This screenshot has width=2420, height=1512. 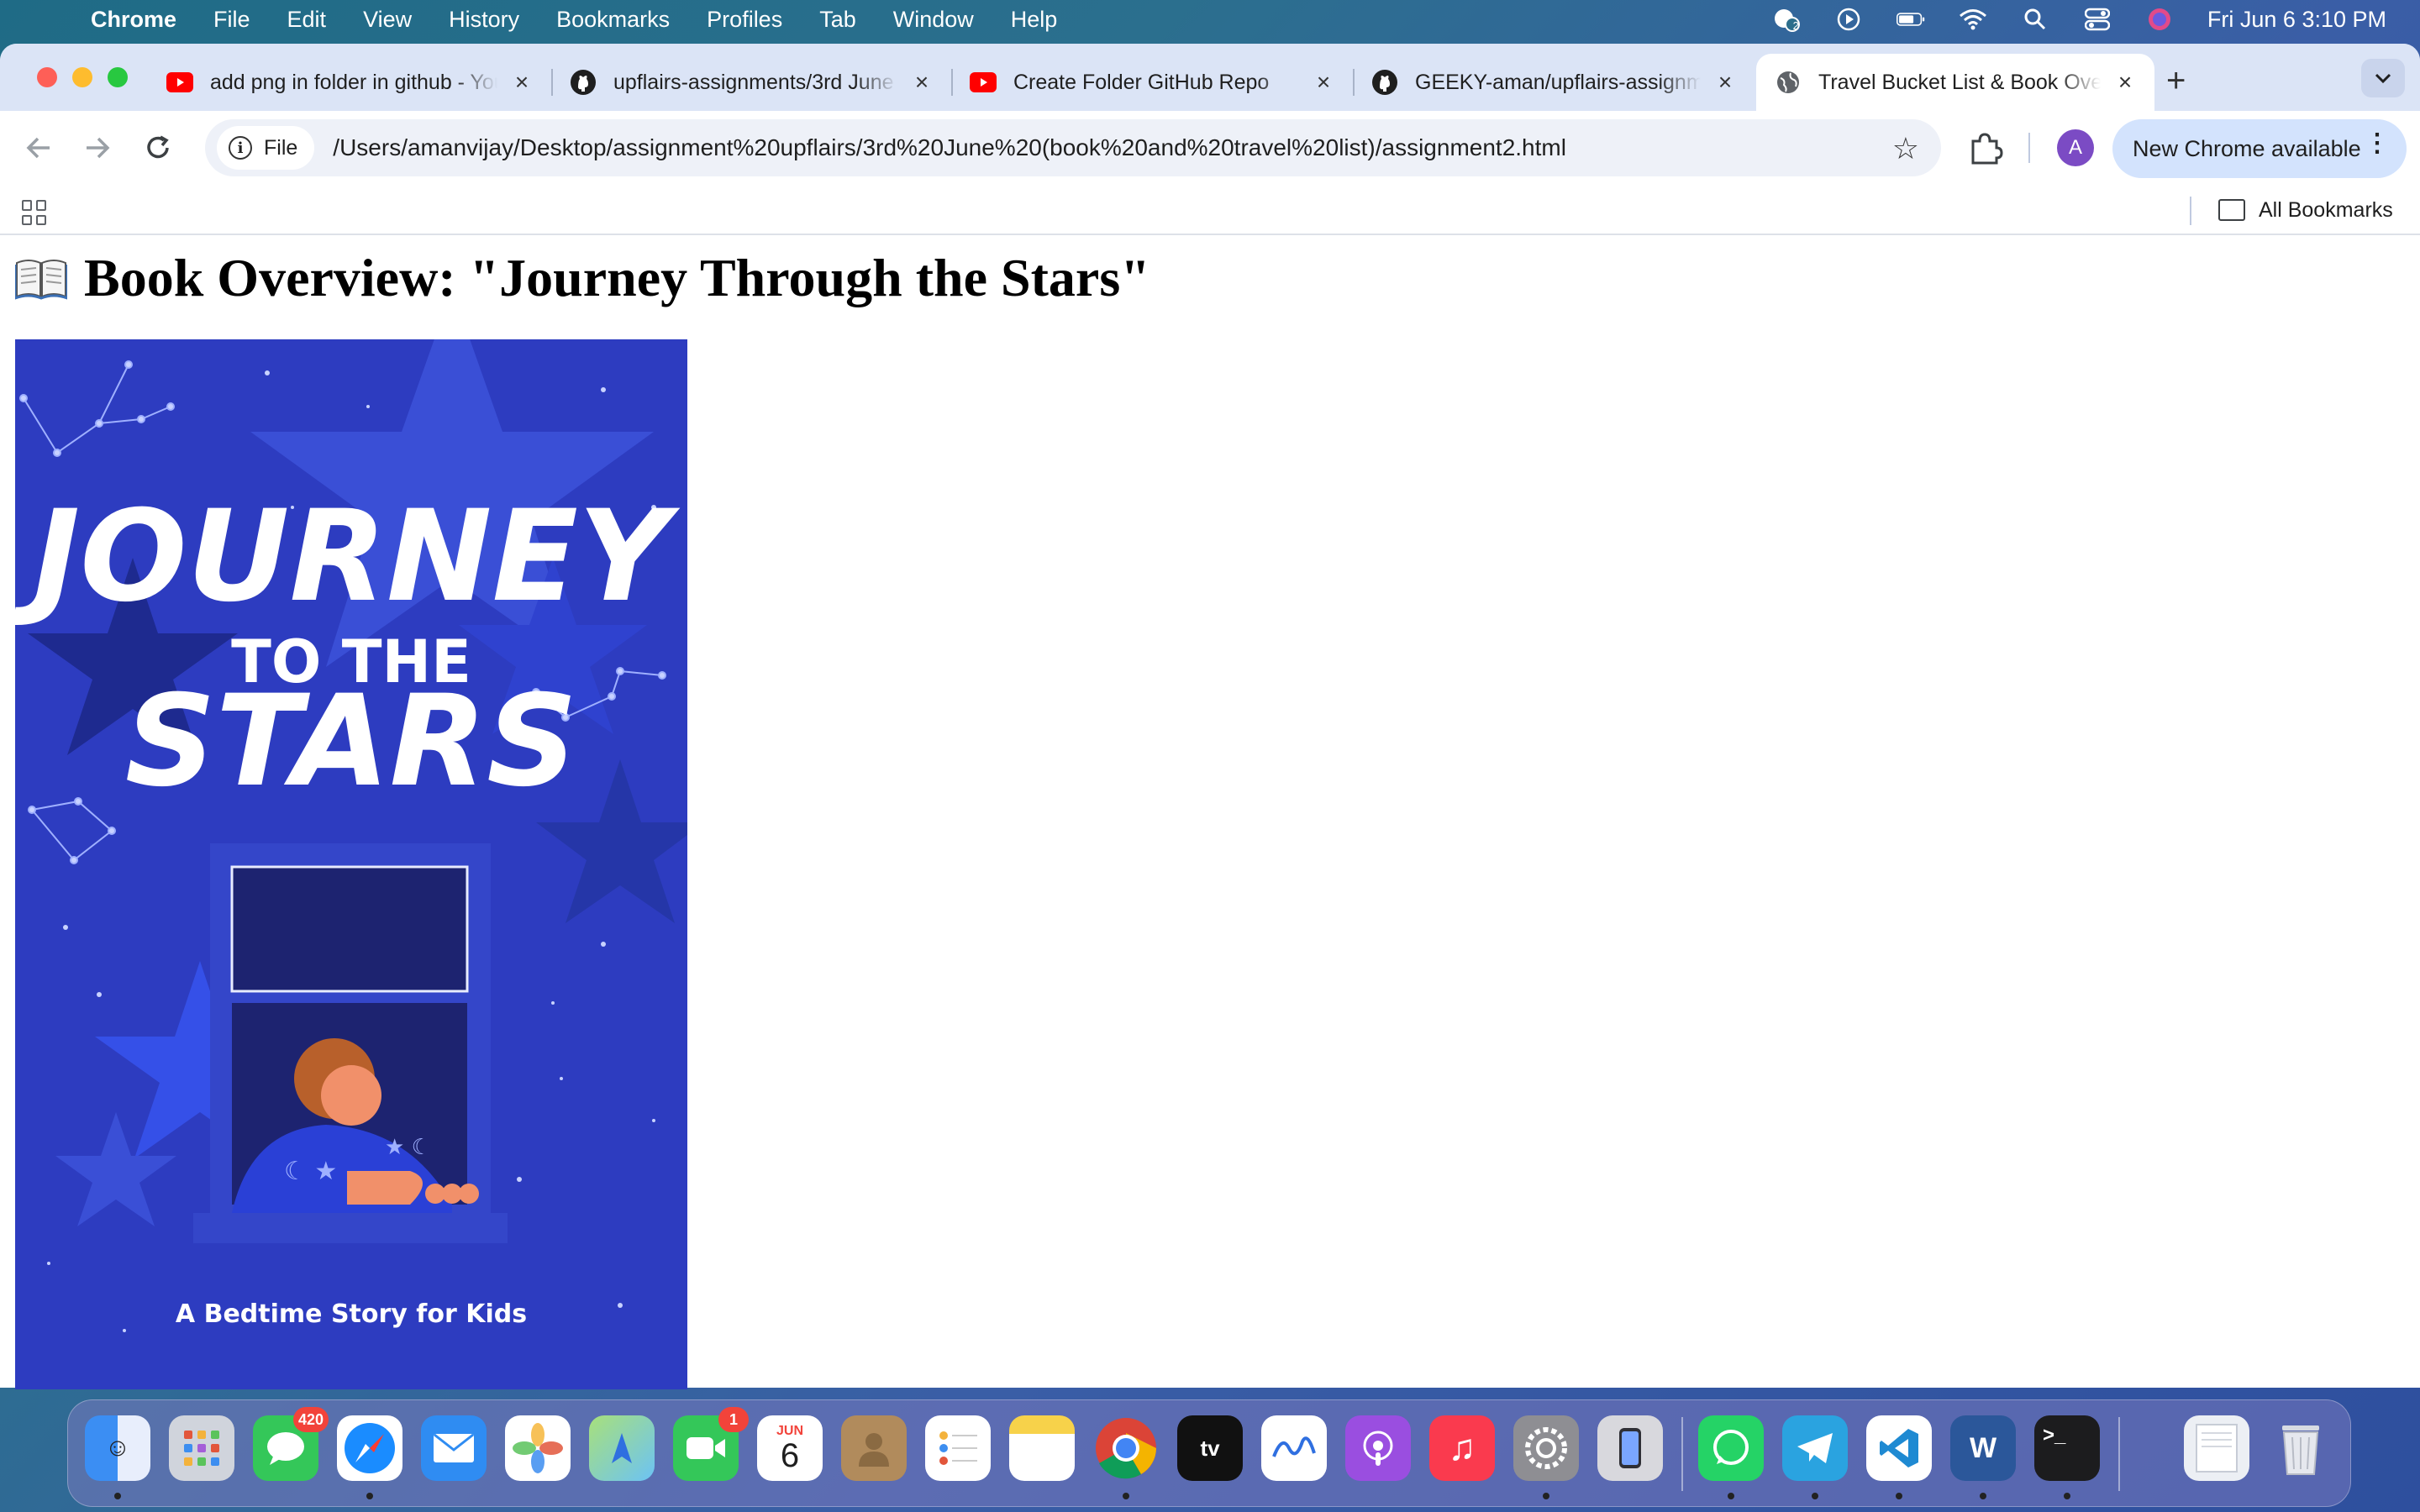 I want to click on reload-button, so click(x=158, y=148).